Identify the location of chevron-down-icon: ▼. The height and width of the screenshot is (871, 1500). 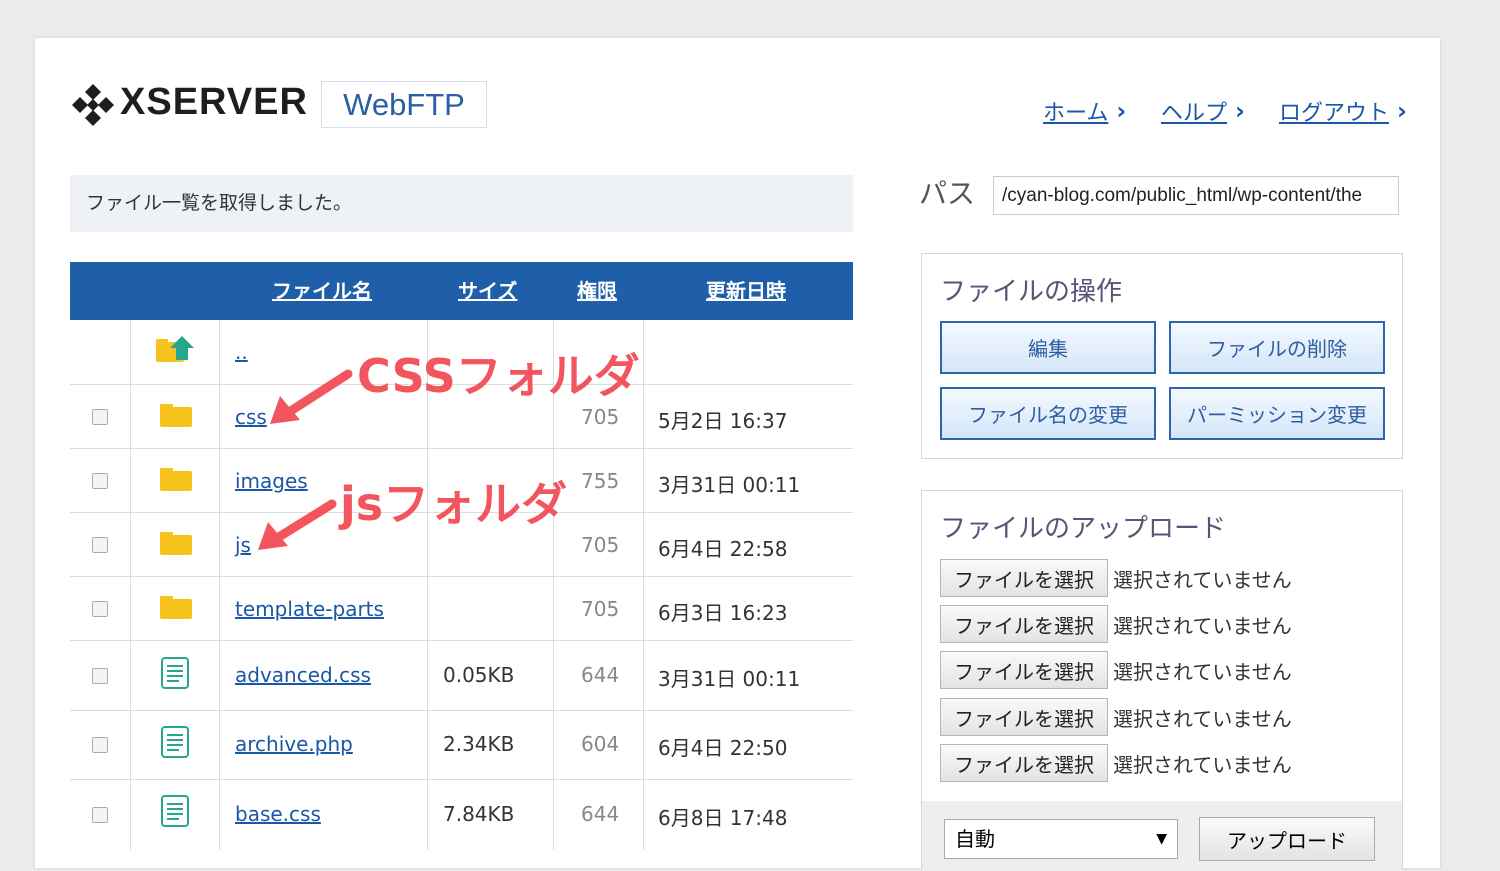
(1161, 839).